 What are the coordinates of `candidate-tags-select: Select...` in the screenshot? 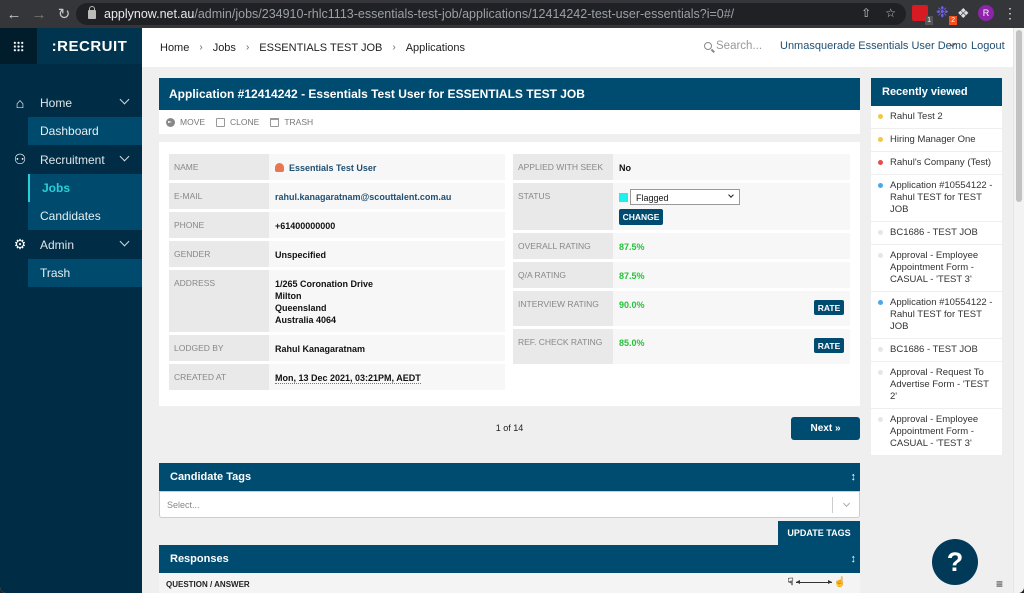 It's located at (509, 504).